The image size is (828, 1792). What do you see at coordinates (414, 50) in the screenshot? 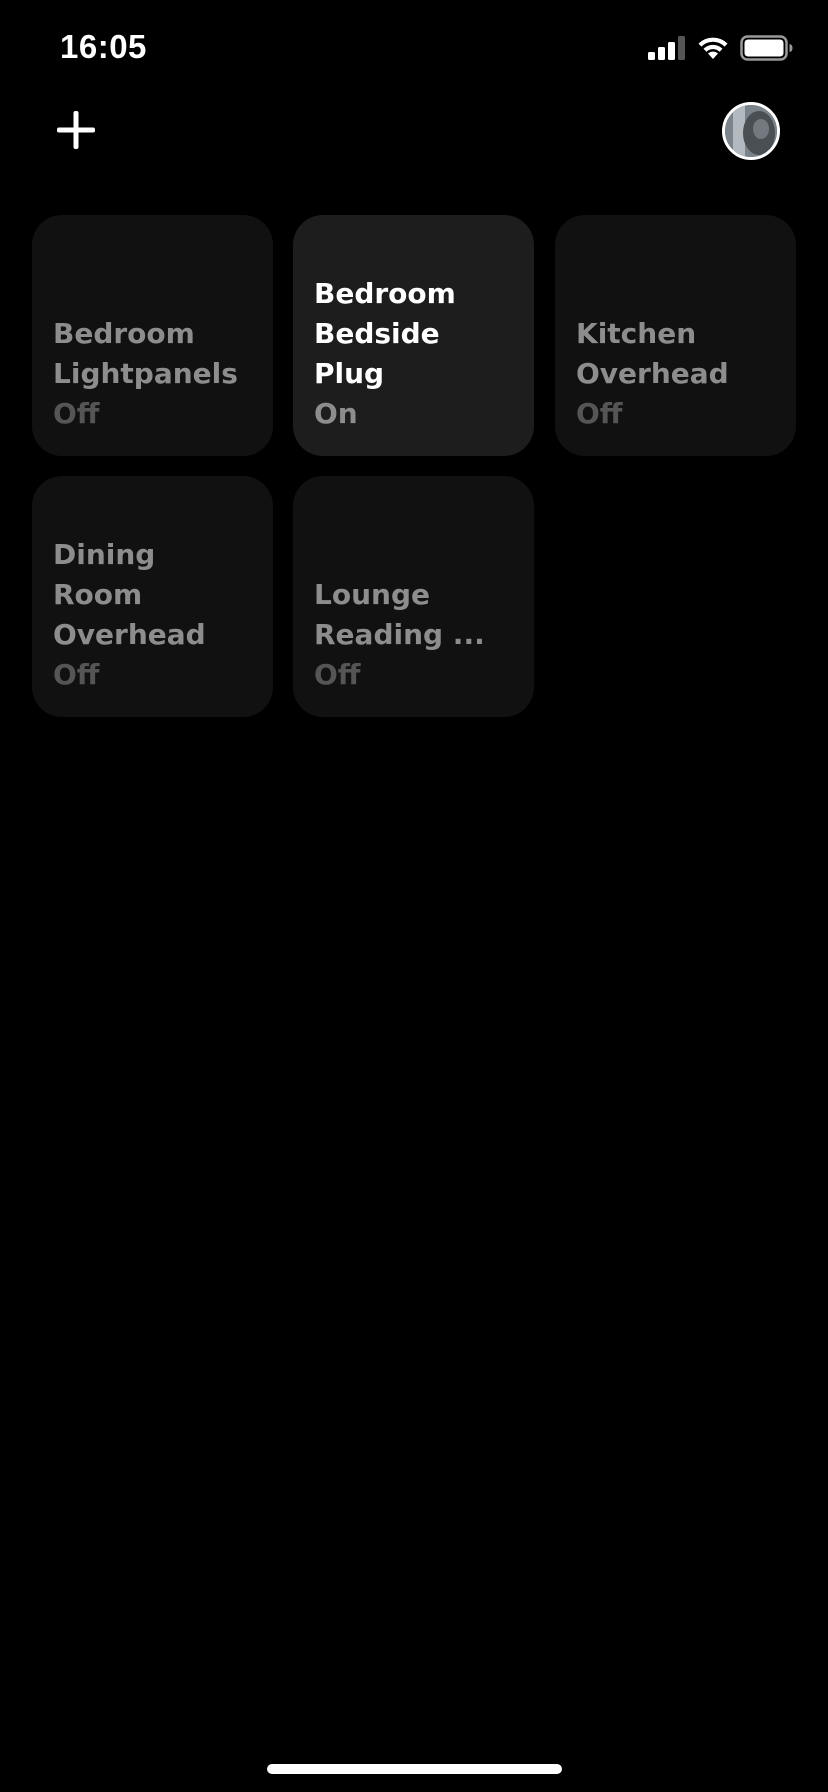
I see `status-bar: 16:05` at bounding box center [414, 50].